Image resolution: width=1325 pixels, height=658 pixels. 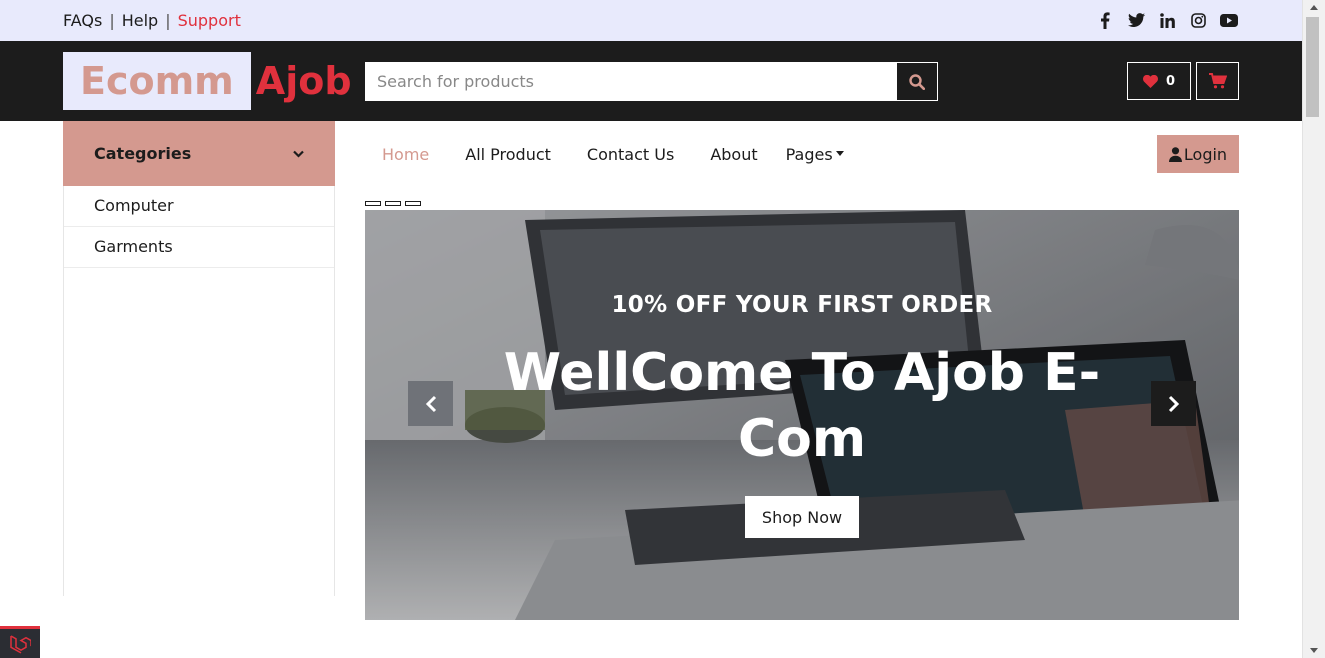 I want to click on scroll-down-arrow-icon, so click(x=1314, y=650).